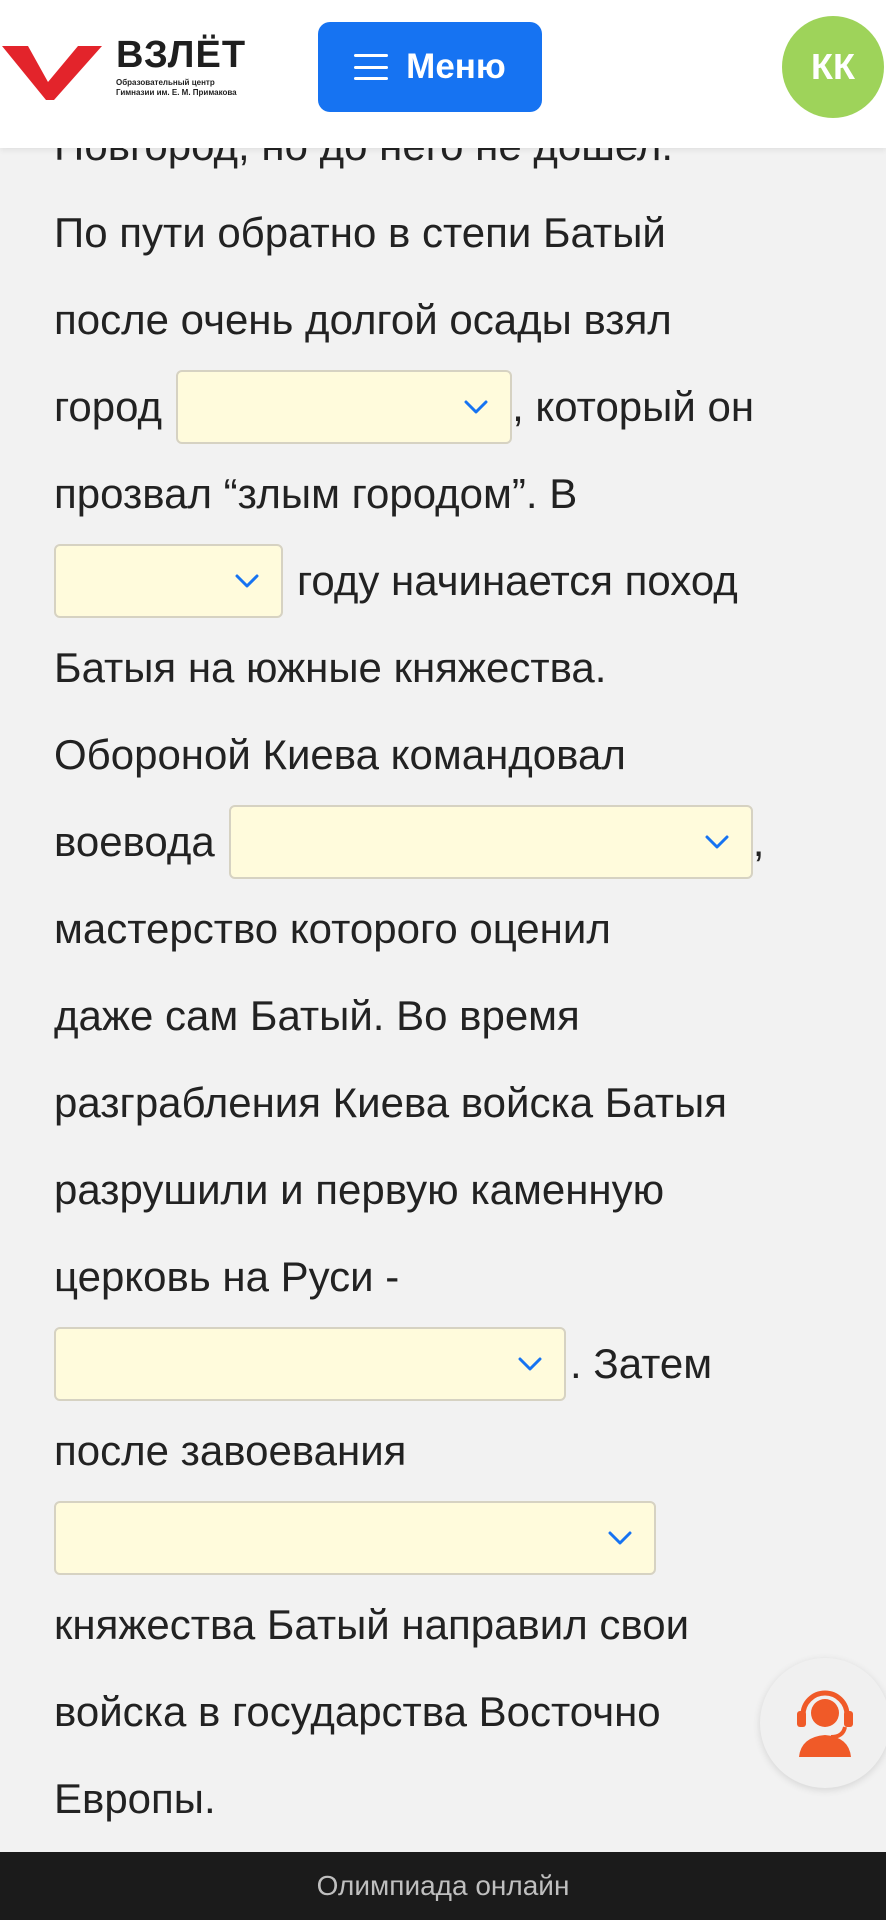  What do you see at coordinates (371, 67) in the screenshot?
I see `hamburger-icon` at bounding box center [371, 67].